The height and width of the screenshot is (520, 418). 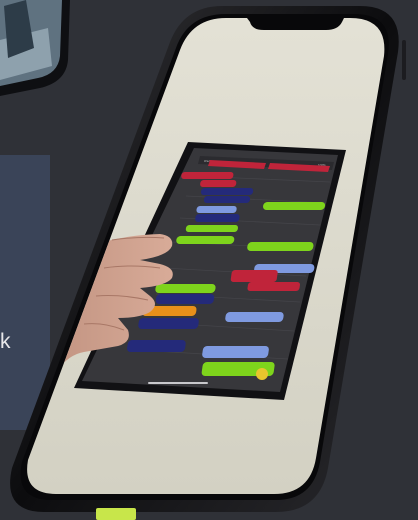 What do you see at coordinates (295, 22) in the screenshot?
I see `phone-notch` at bounding box center [295, 22].